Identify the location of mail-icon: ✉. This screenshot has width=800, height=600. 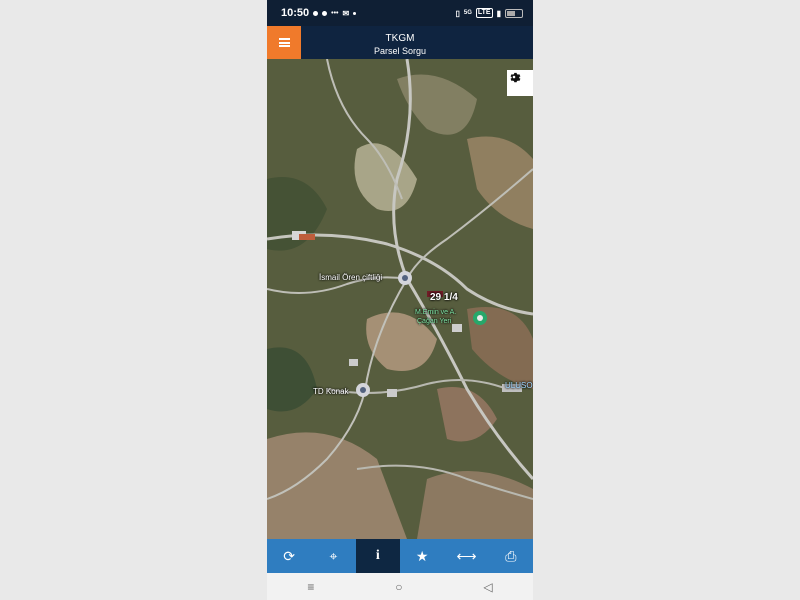
(346, 13).